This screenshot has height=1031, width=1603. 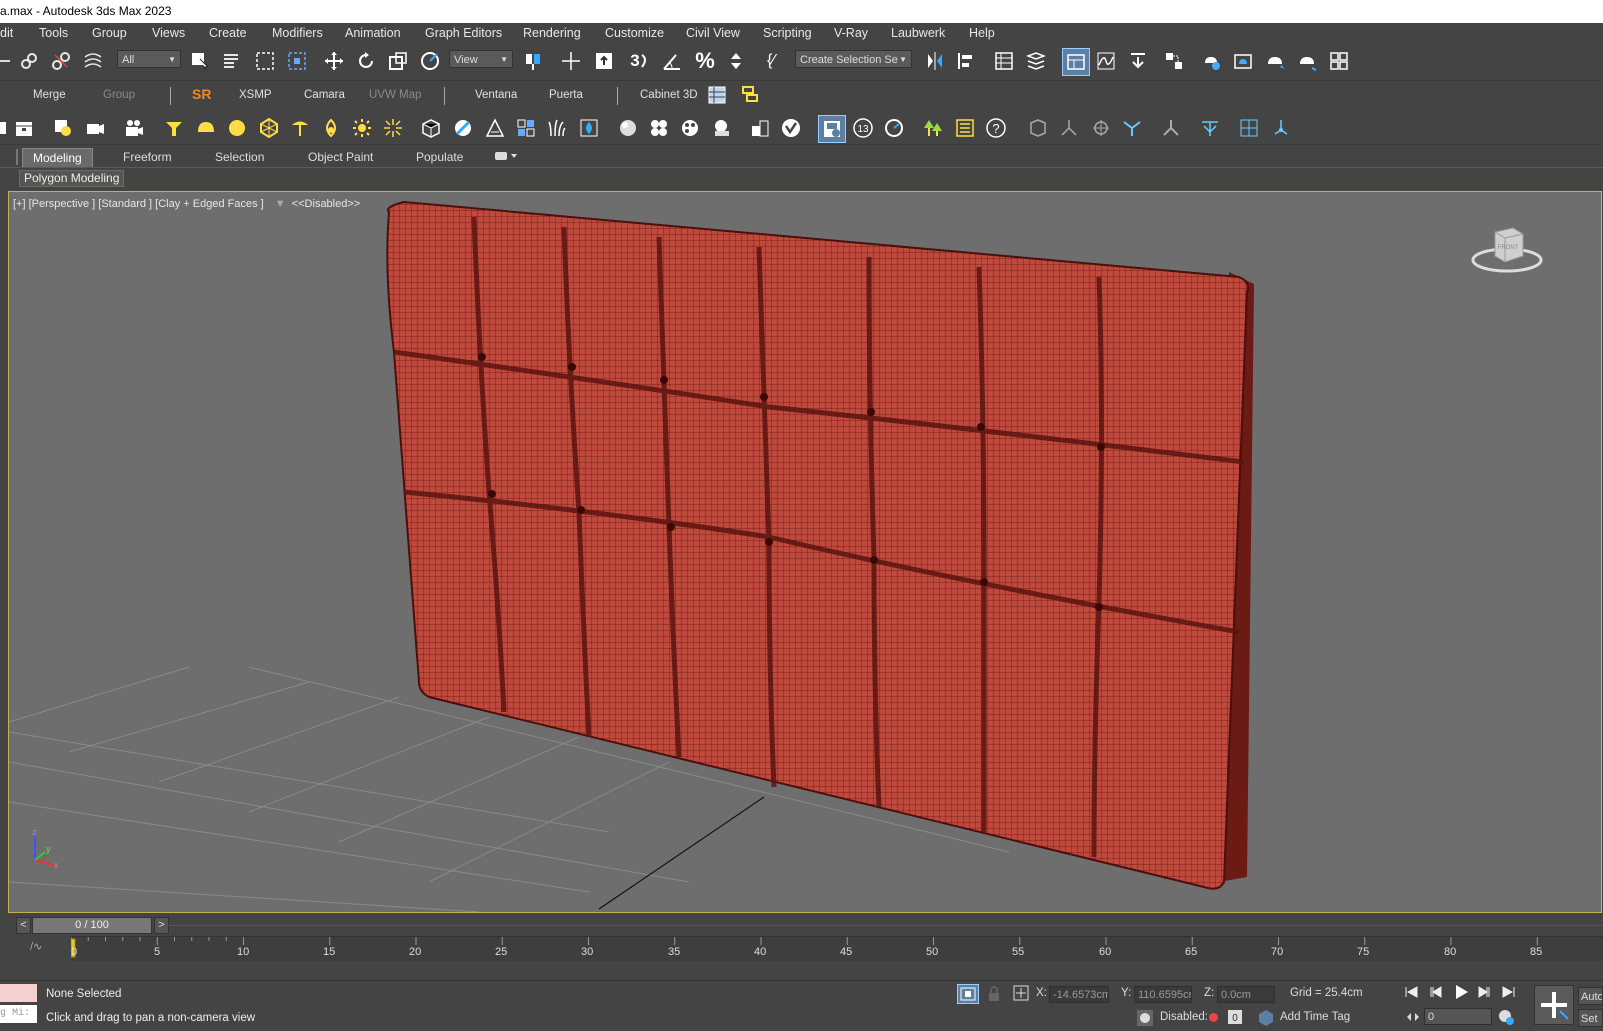 What do you see at coordinates (1106, 61) in the screenshot?
I see `curve-editor-icon` at bounding box center [1106, 61].